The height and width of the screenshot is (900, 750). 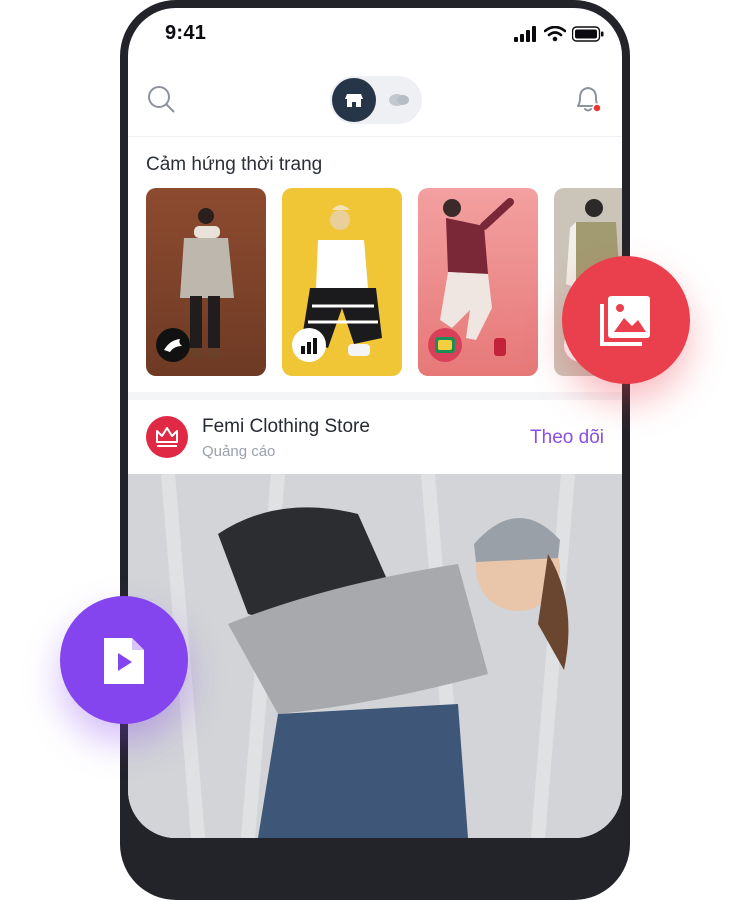 I want to click on bell-icon, so click(x=589, y=100).